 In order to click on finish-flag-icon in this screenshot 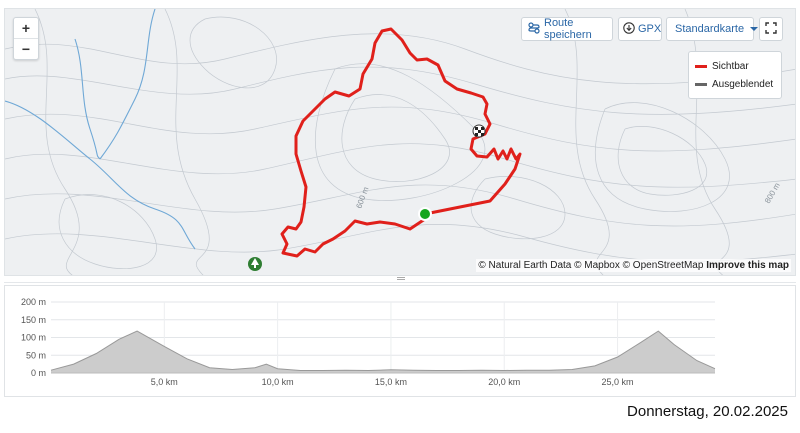, I will do `click(479, 131)`.